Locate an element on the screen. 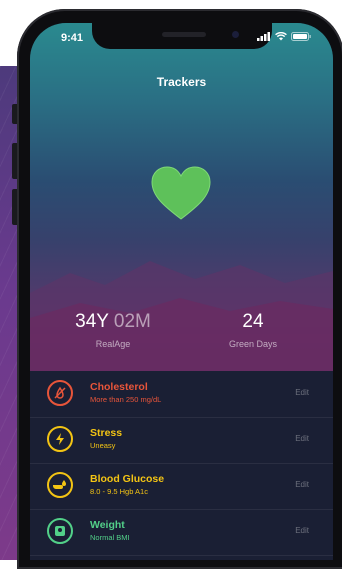  tracker-detail: 8.0 - 9.5 Hgb A1c is located at coordinates (119, 491).